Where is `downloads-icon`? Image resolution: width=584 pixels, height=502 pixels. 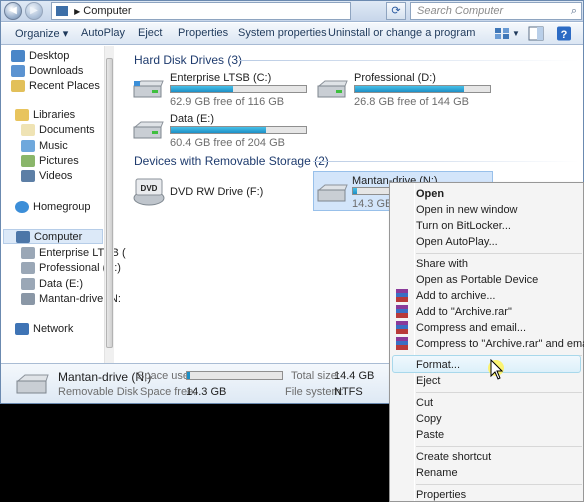
downloads-icon is located at coordinates (18, 70).